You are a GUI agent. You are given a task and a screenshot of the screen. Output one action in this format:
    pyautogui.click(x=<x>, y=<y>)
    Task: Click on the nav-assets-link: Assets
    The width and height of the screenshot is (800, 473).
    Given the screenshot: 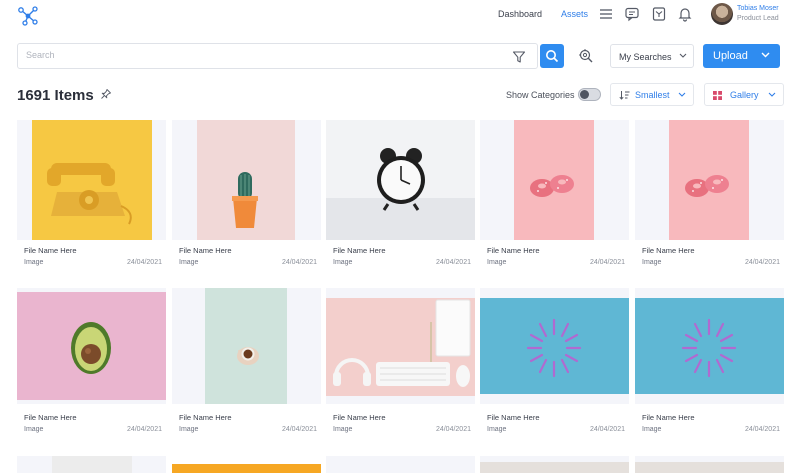 What is the action you would take?
    pyautogui.click(x=574, y=14)
    